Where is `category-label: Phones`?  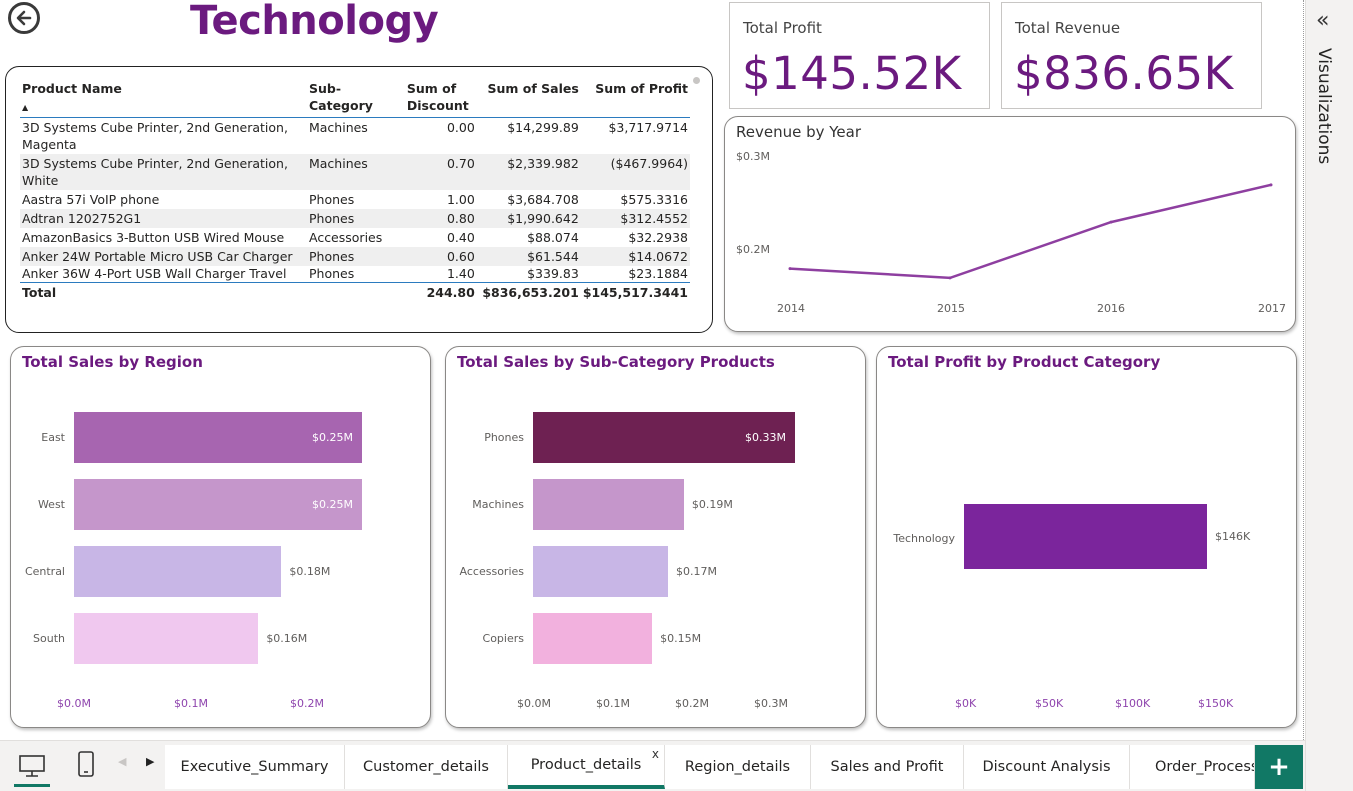 category-label: Phones is located at coordinates (504, 437).